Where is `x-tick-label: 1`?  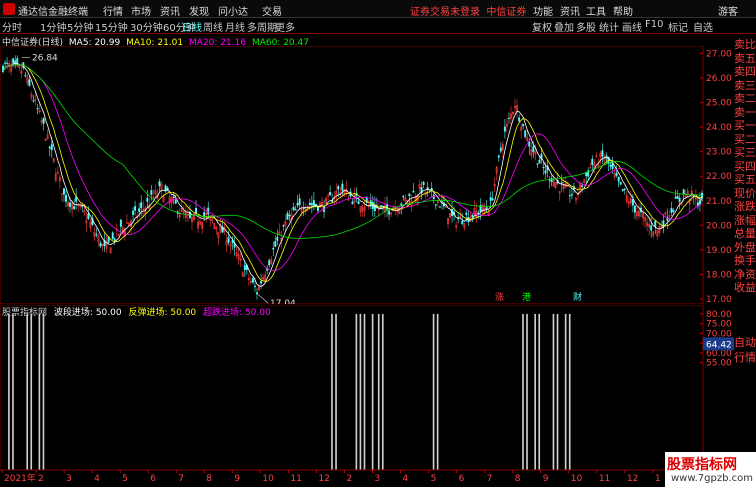 x-tick-label: 1 is located at coordinates (658, 479).